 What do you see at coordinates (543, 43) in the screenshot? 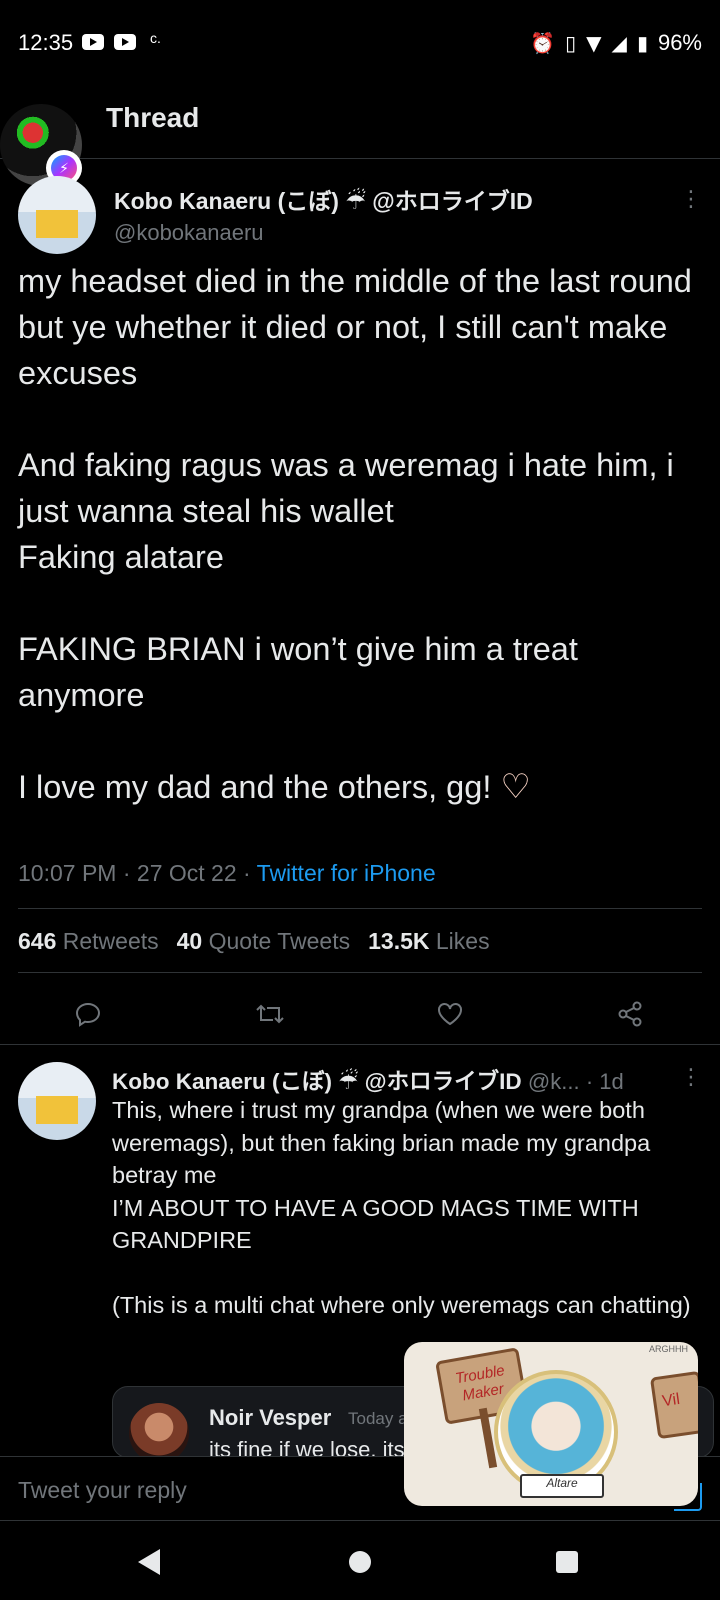
I see `alarm-icon: ⏰` at bounding box center [543, 43].